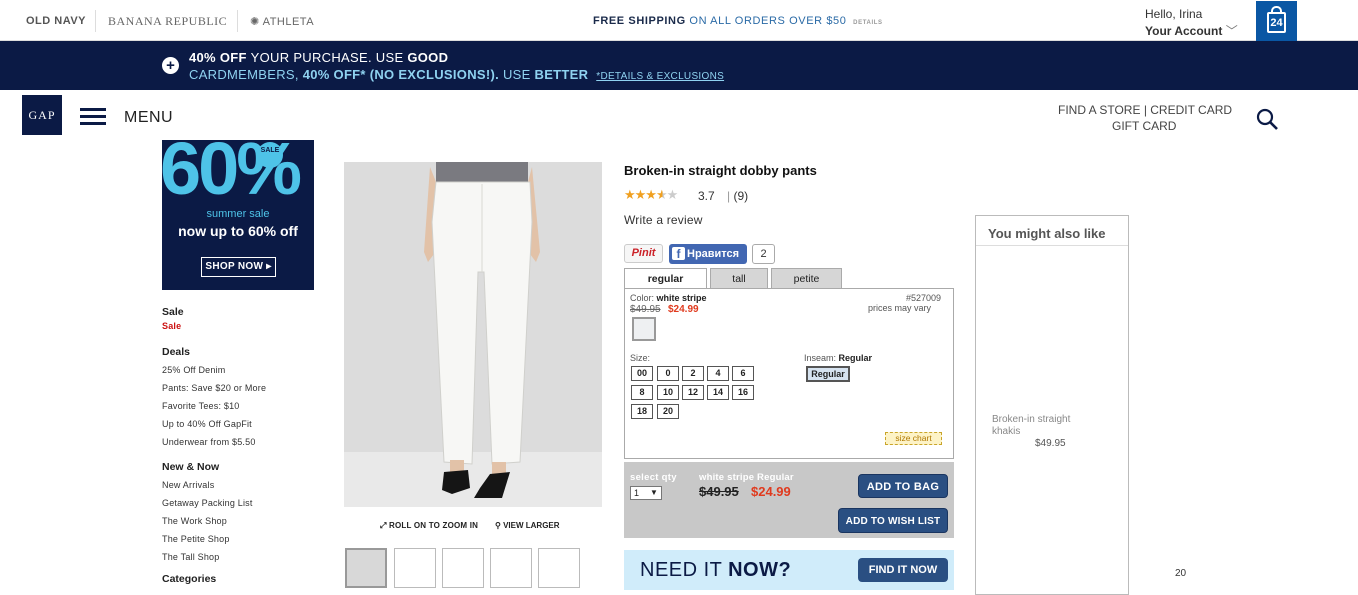 This screenshot has height=595, width=1358. I want to click on inseam-label: Inseam: Regular, so click(838, 358).